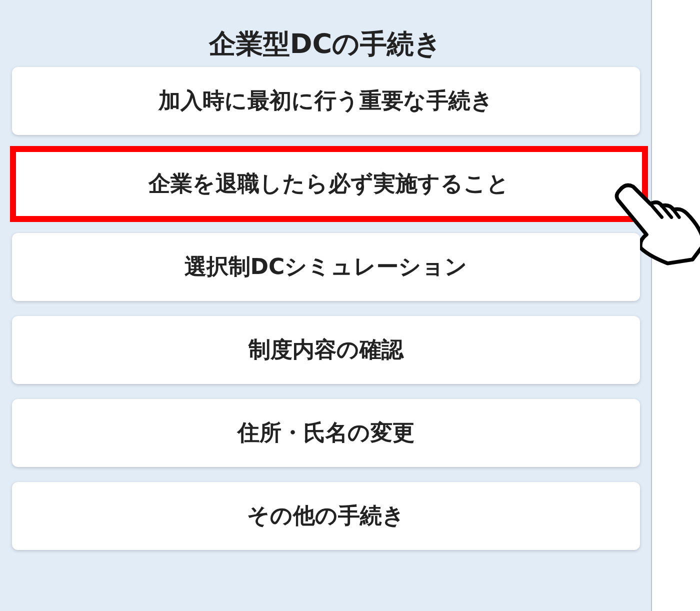 The image size is (700, 611). Describe the element at coordinates (326, 433) in the screenshot. I see `menu-item: 住所・氏名の変更` at that location.